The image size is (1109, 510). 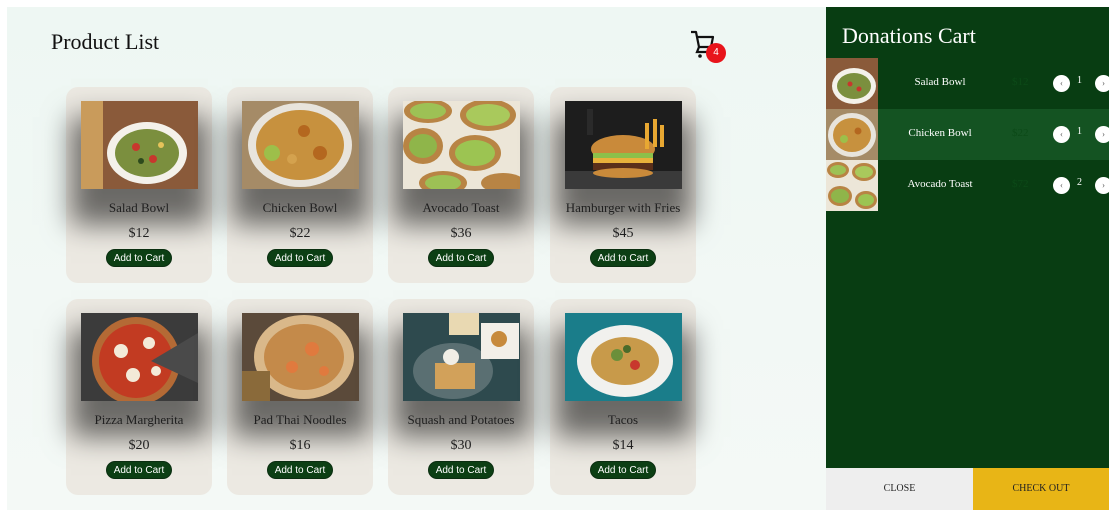 What do you see at coordinates (139, 419) in the screenshot?
I see `product-name: Pizza Margherita` at bounding box center [139, 419].